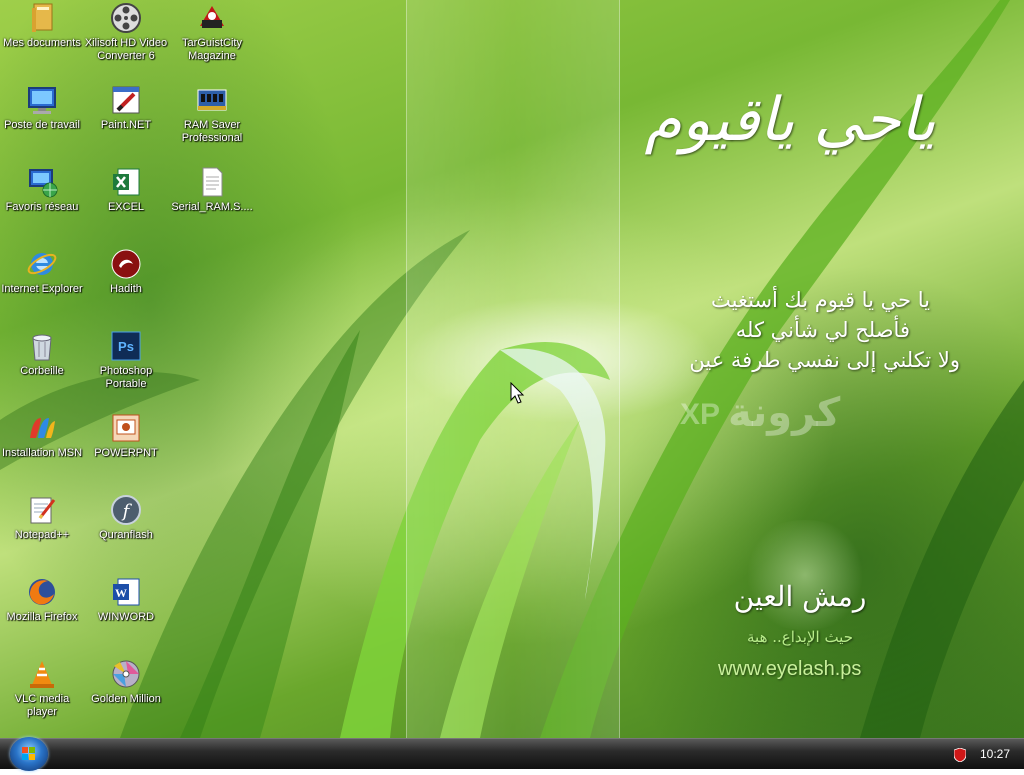  I want to click on desktop-icon-targuistcity: TarGuistCity Magazine, so click(212, 32).